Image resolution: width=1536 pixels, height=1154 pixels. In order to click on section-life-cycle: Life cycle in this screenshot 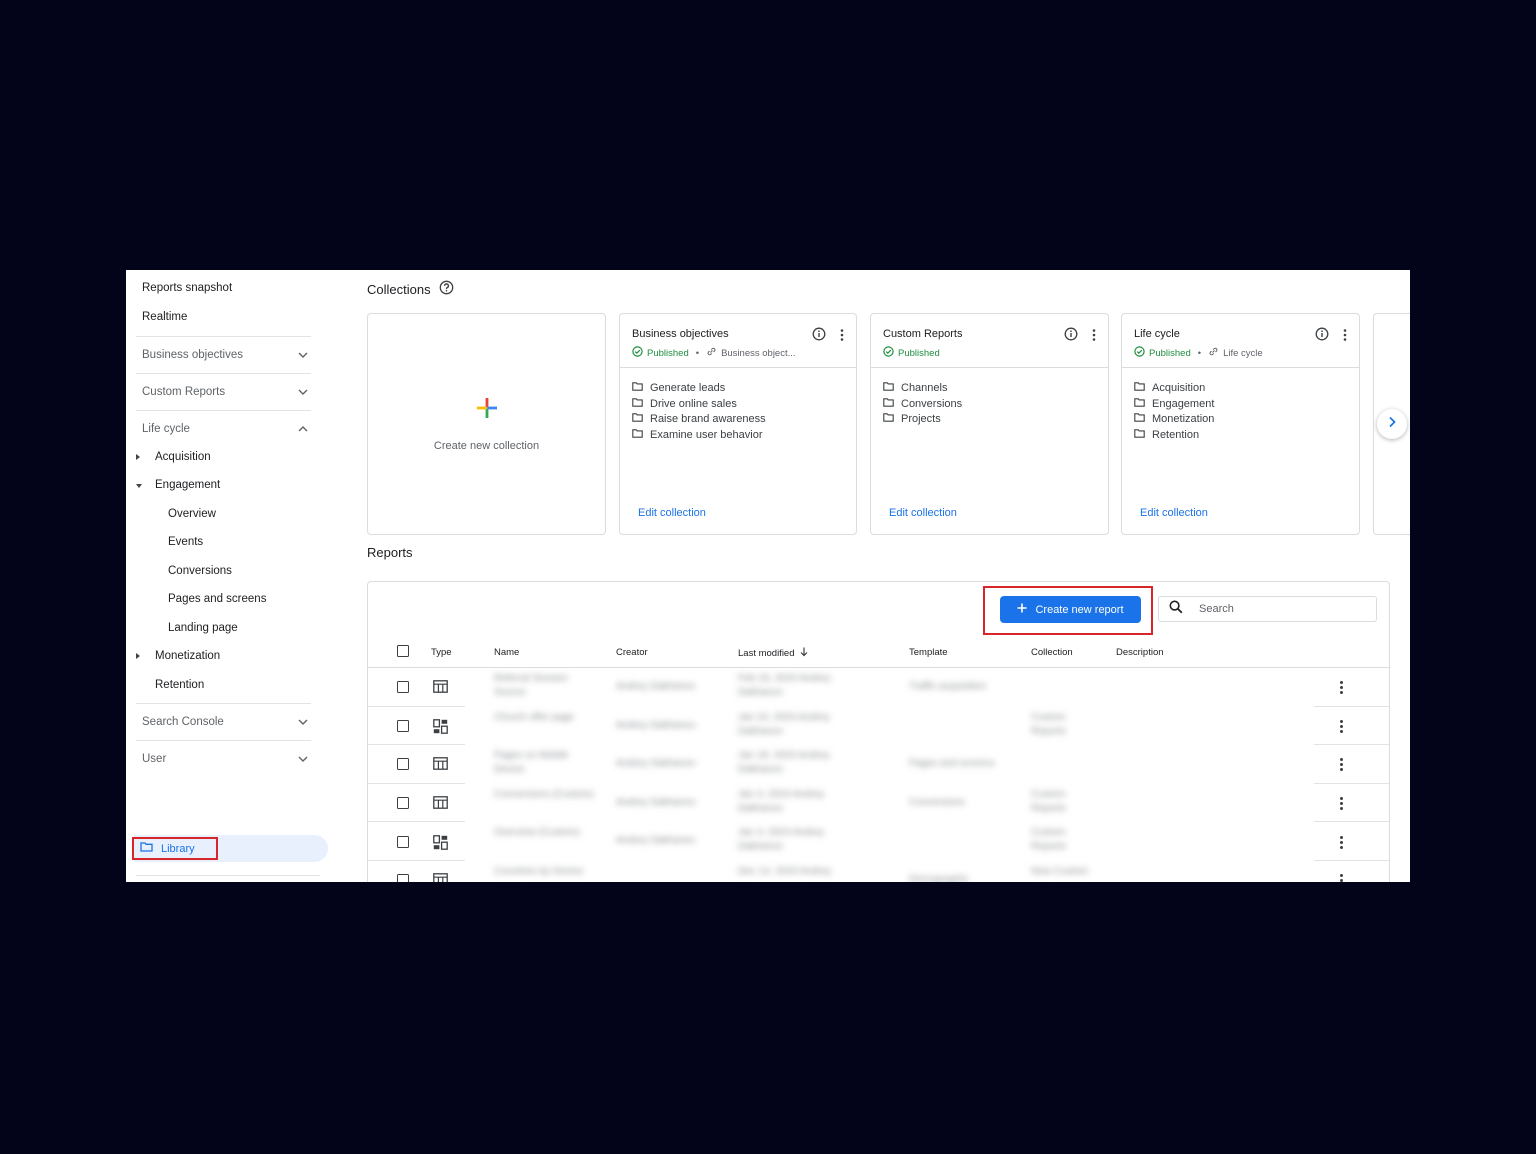, I will do `click(223, 428)`.